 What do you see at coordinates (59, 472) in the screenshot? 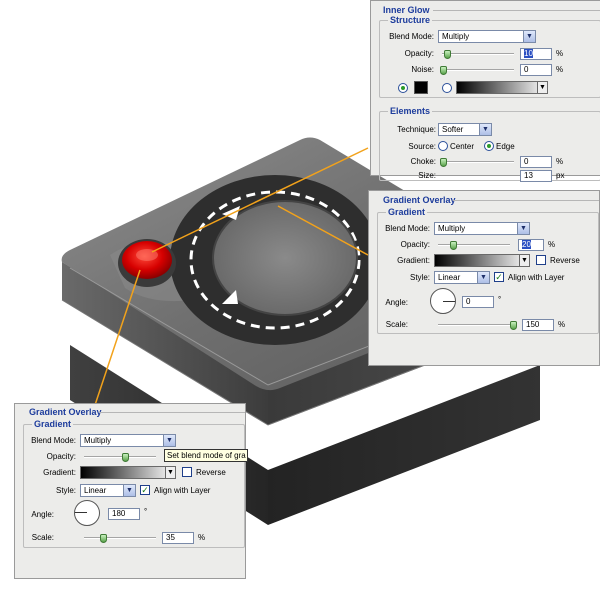
I see `go-left-gradient-label: Gradient:` at bounding box center [59, 472].